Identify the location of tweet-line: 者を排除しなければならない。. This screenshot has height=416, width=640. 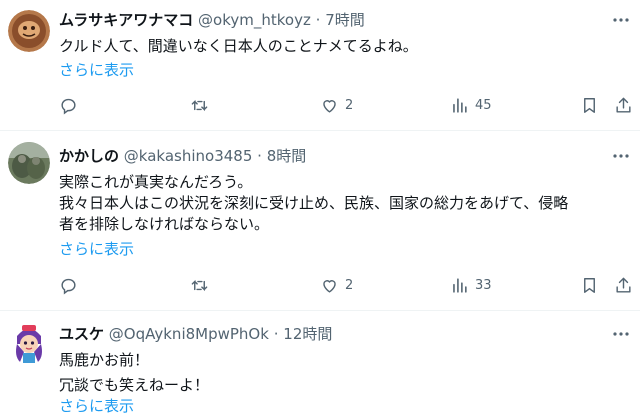
(164, 224).